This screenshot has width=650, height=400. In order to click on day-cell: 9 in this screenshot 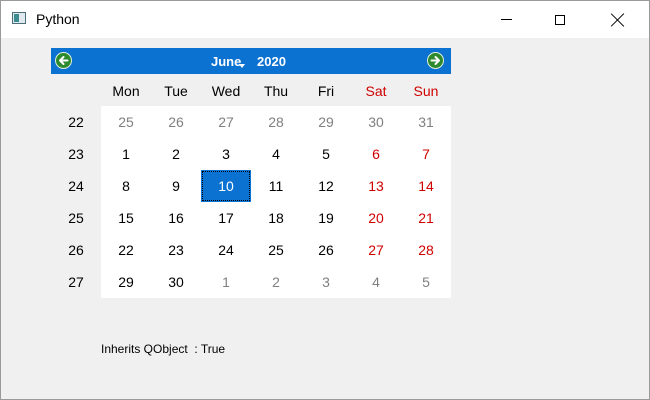, I will do `click(176, 186)`.